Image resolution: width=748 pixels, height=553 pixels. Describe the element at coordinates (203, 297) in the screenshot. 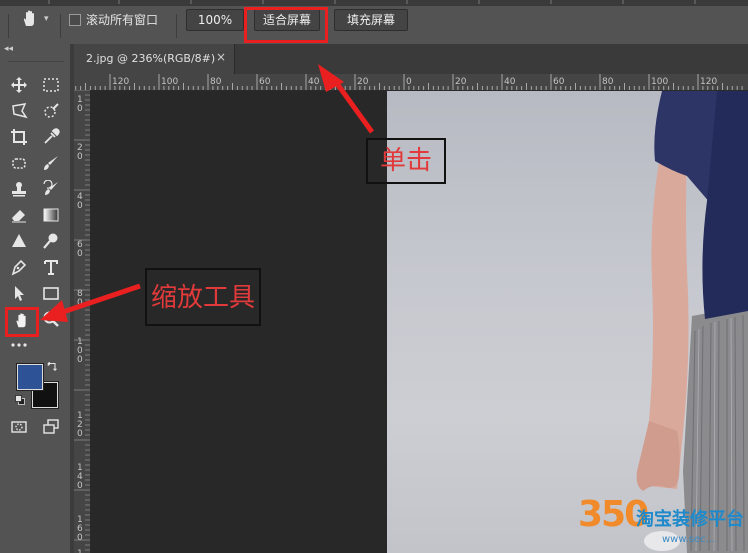

I see `zoom-tool-annotation: 缩放工具` at that location.